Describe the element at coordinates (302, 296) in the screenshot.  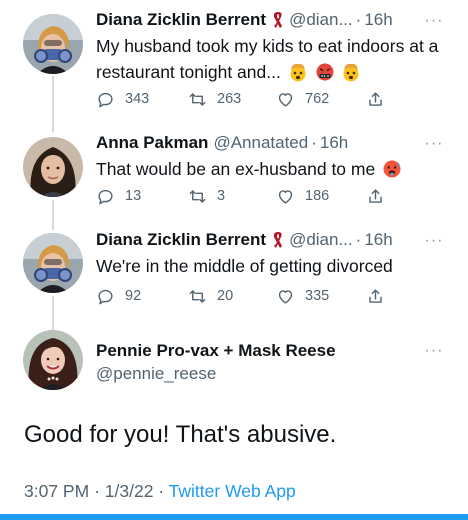
I see `like-button: 335` at that location.